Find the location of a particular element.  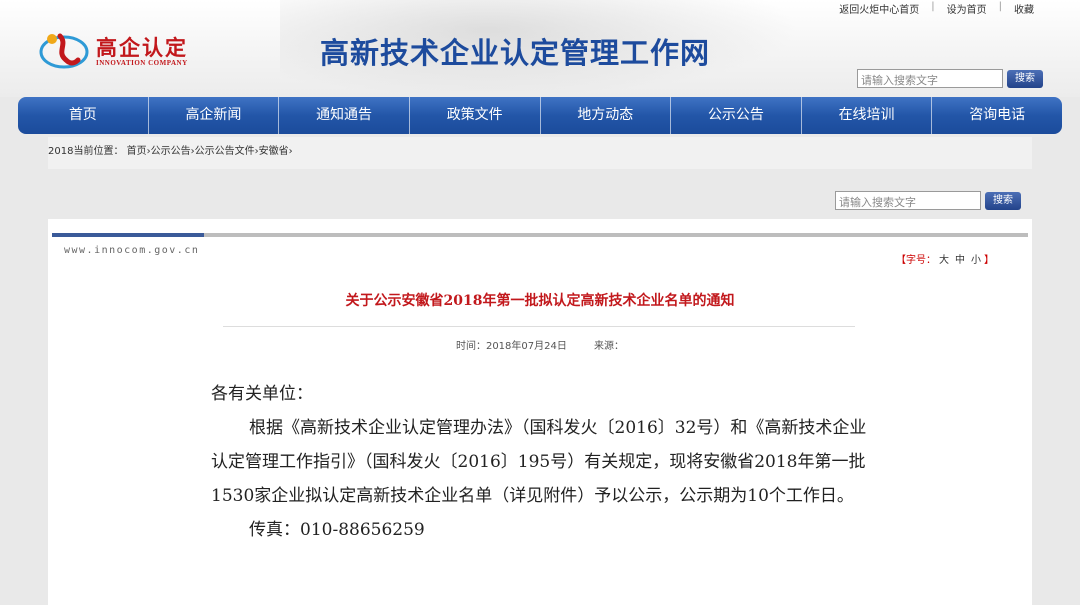

main-nav: 首页 高企新闻 通知通告 政策文件 地方动态 公示公告 在线培训 咨询电话 is located at coordinates (540, 115).